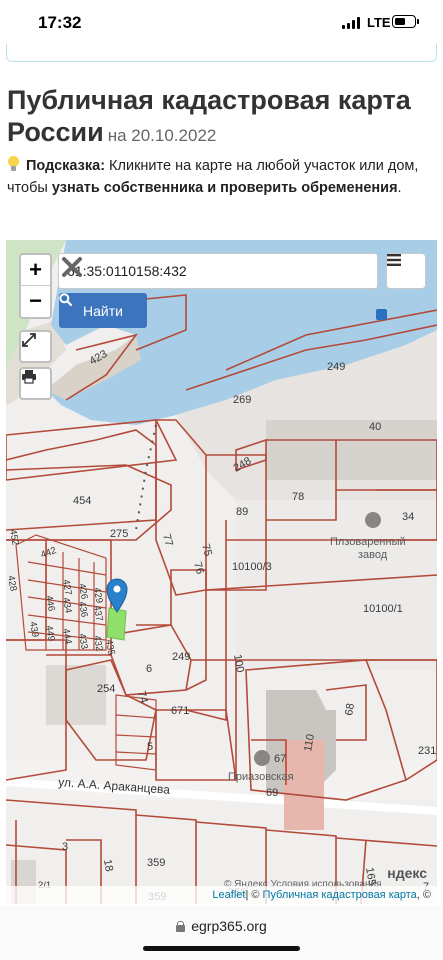  I want to click on svg-text: 100, so click(238, 663).